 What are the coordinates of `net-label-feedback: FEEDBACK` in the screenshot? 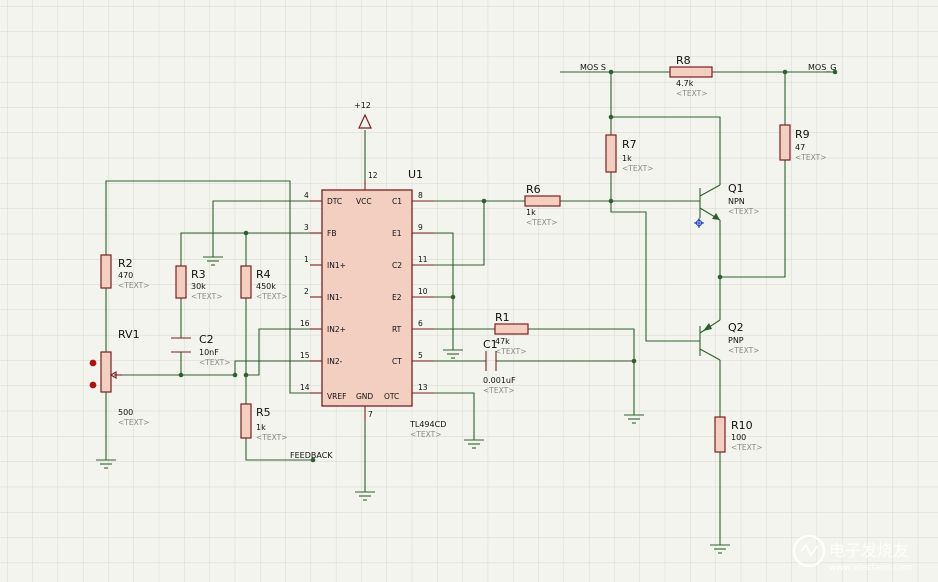 It's located at (311, 455).